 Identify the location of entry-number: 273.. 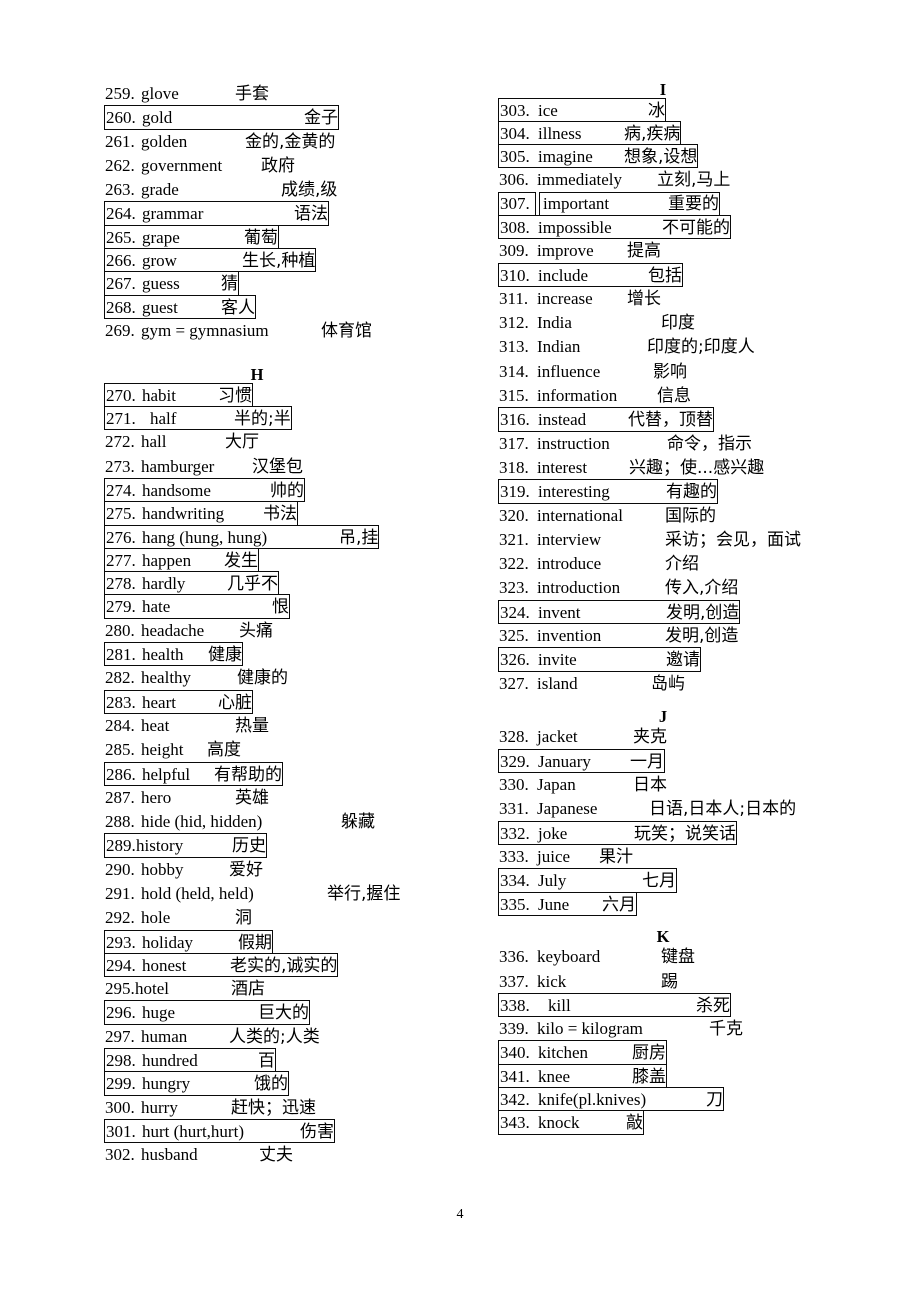
(120, 466).